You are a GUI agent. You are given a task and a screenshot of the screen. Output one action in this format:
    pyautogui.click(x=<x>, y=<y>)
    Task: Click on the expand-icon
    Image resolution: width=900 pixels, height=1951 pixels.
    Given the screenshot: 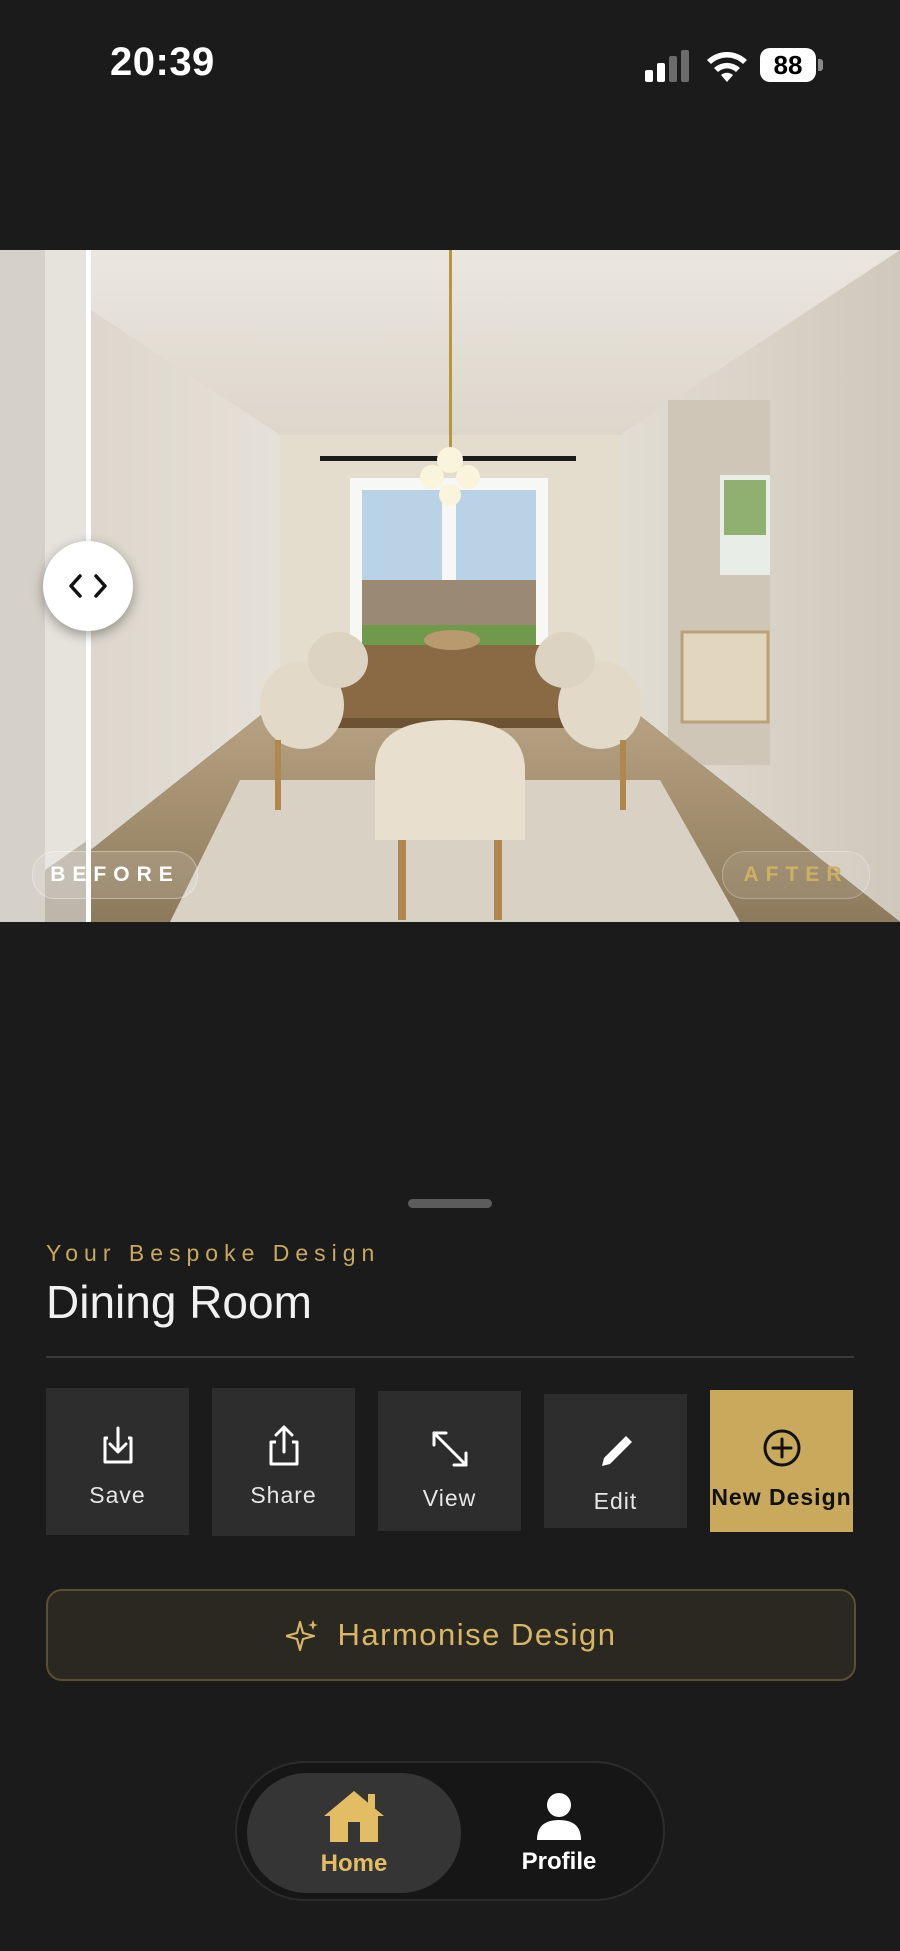 What is the action you would take?
    pyautogui.click(x=449, y=1449)
    